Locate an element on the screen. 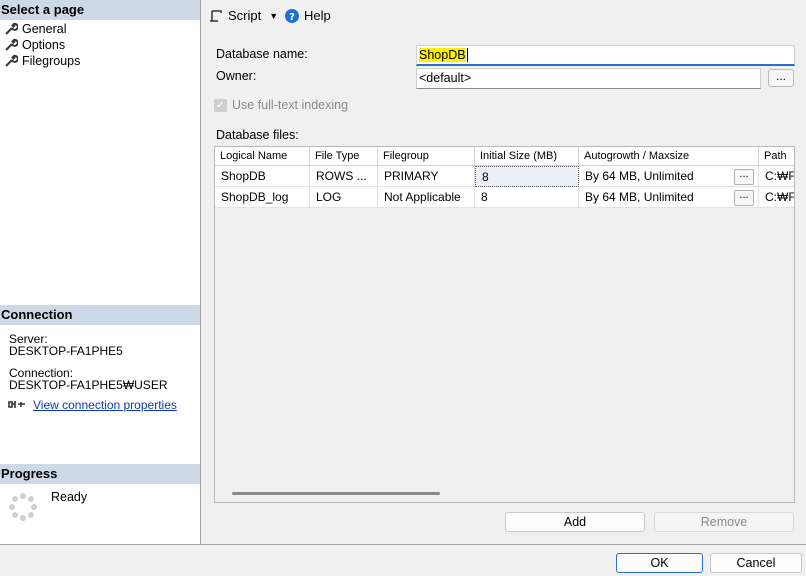  fulltext-label: Use full-text indexing is located at coordinates (290, 105).